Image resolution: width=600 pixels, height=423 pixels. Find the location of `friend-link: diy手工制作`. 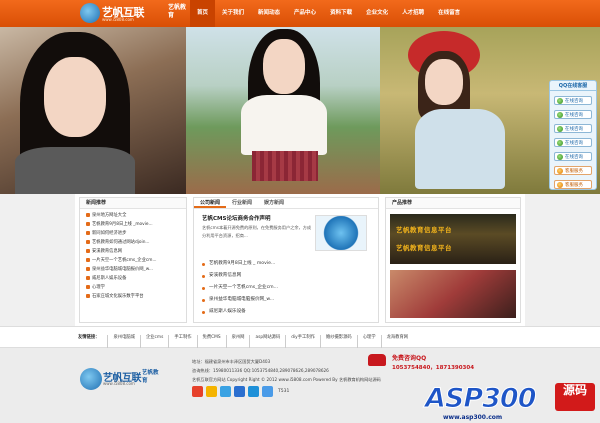

friend-link: diy手工制作 is located at coordinates (302, 342).